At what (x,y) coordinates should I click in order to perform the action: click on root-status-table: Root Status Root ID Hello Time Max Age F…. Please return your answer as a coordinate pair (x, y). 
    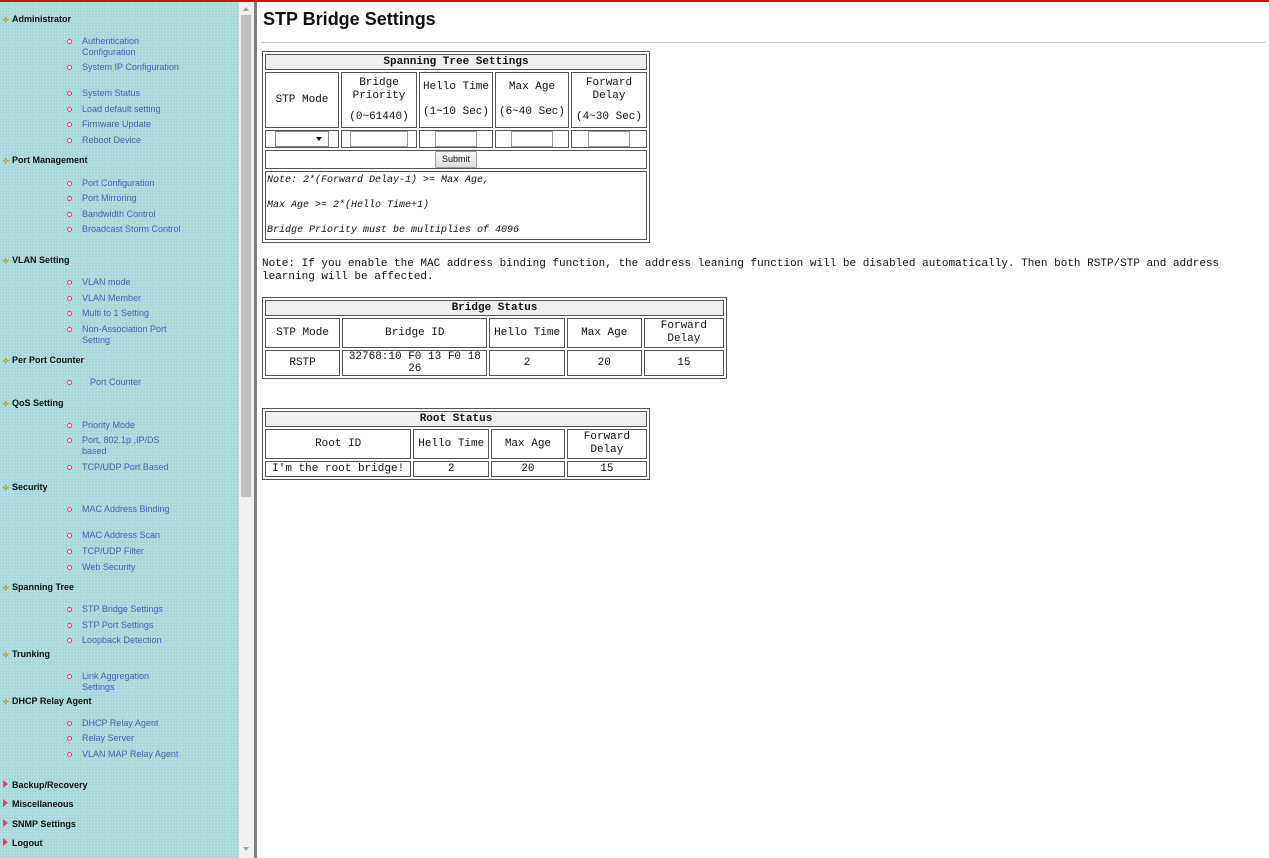
    Looking at the image, I should click on (456, 444).